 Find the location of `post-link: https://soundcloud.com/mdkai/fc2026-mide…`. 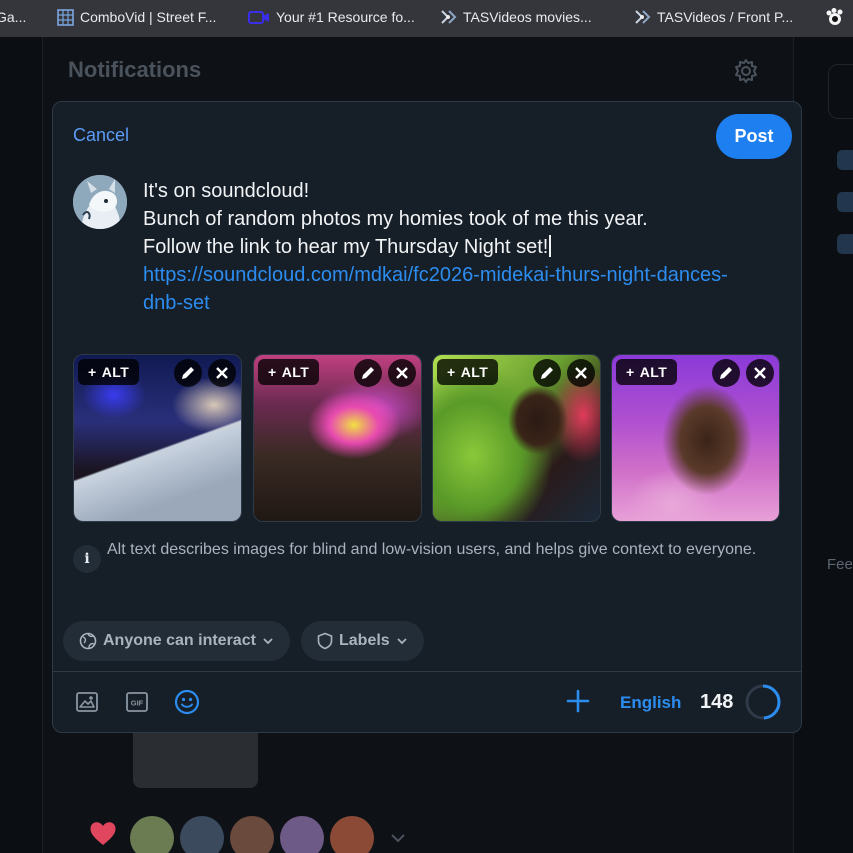

post-link: https://soundcloud.com/mdkai/fc2026-mide… is located at coordinates (448, 289).